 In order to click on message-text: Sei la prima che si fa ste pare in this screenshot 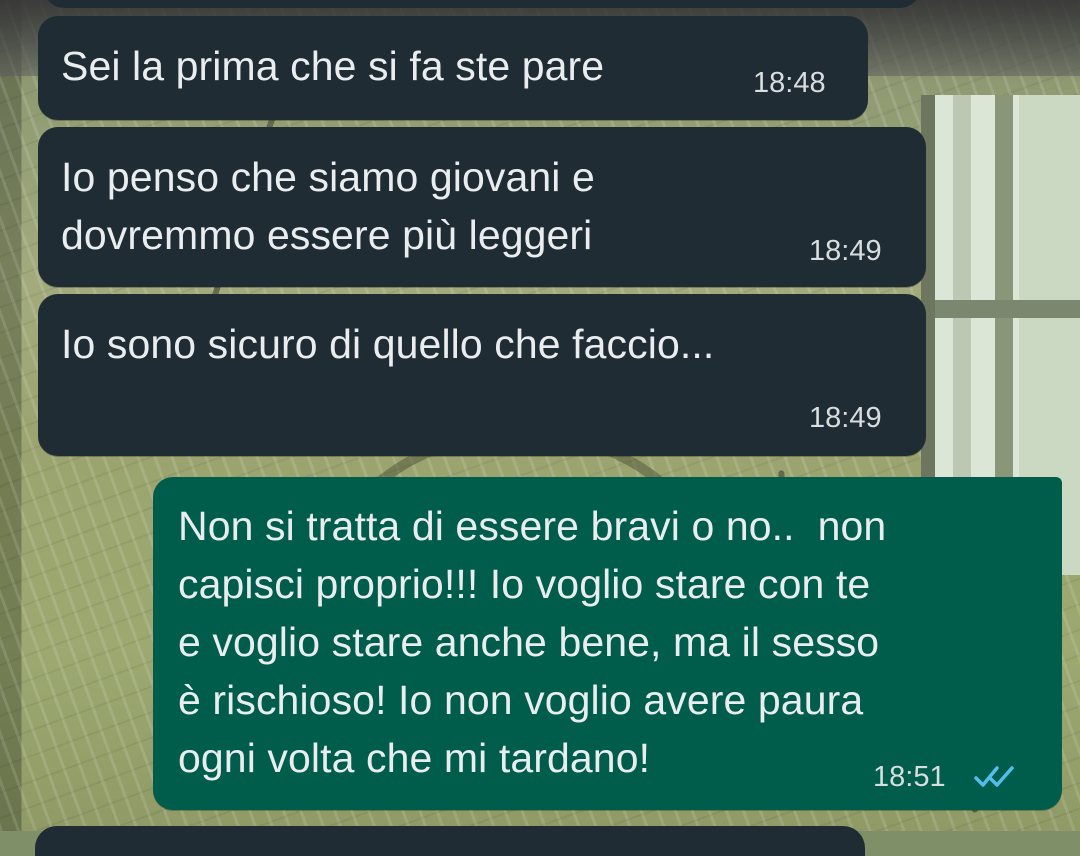, I will do `click(333, 66)`.